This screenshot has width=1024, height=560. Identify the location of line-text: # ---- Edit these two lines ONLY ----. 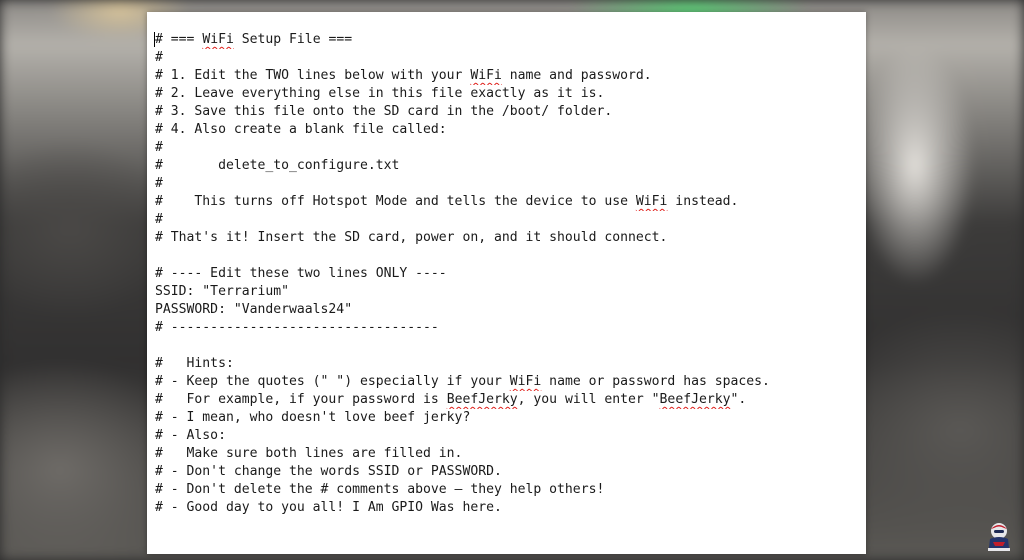
(301, 273).